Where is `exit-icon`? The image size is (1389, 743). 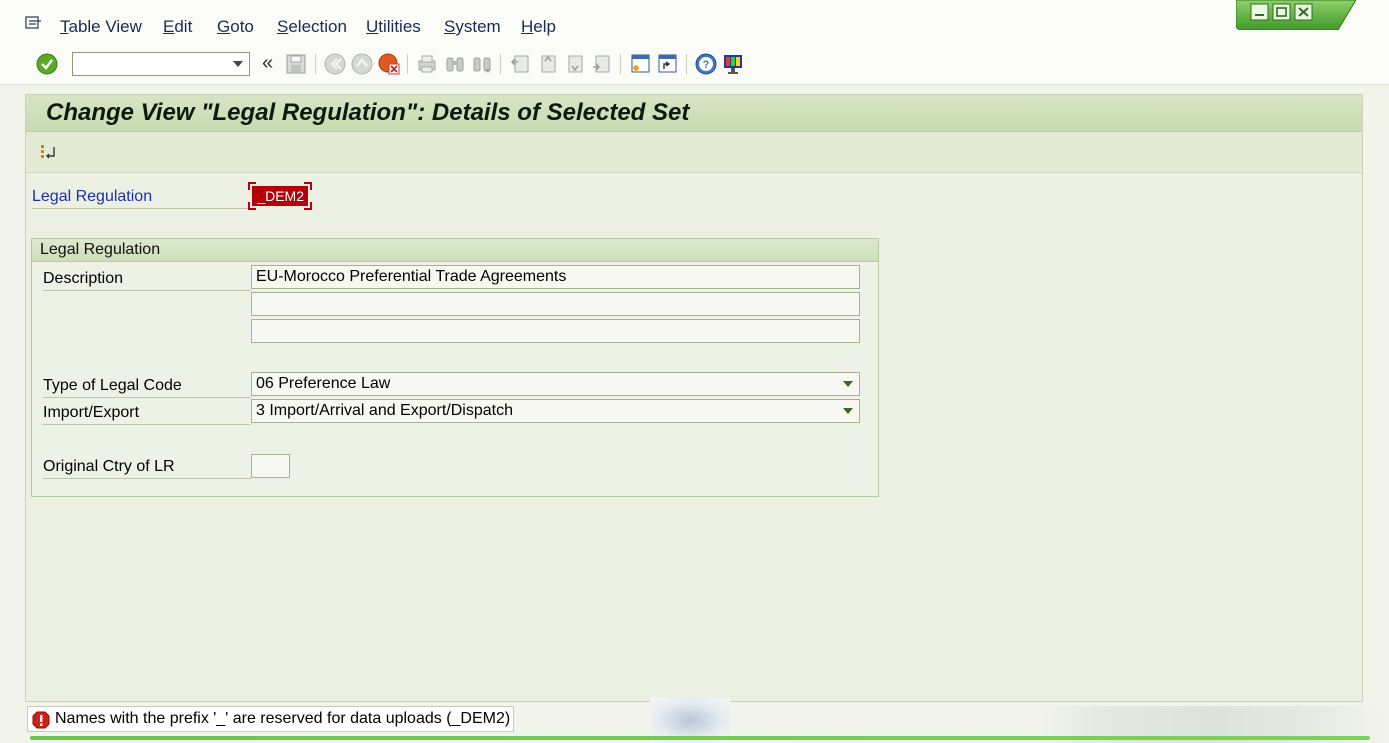
exit-icon is located at coordinates (362, 64).